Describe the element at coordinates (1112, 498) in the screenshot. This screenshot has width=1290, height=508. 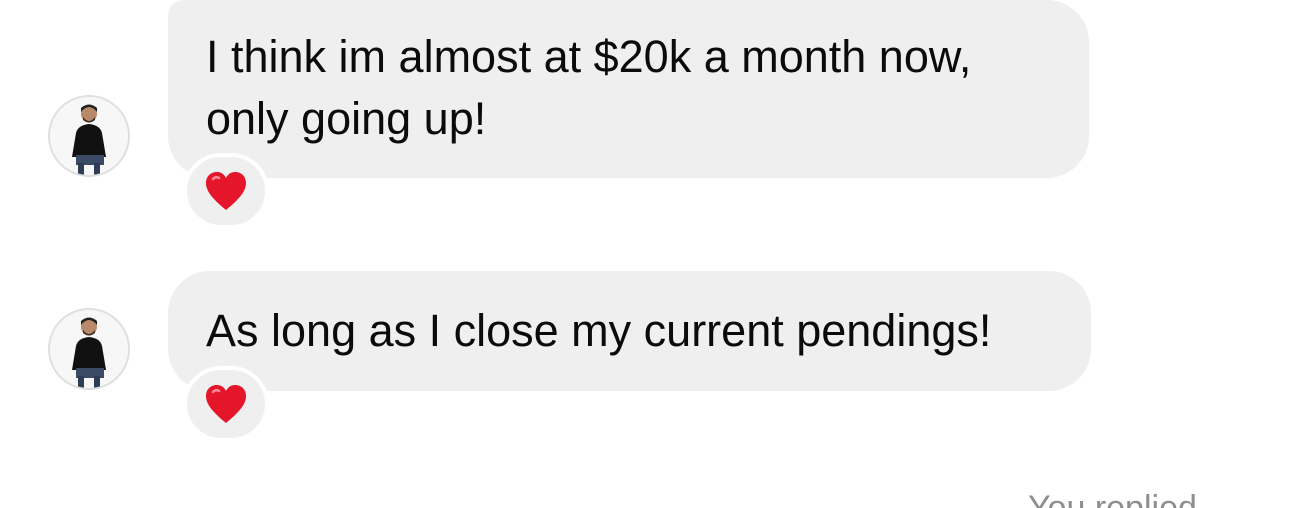
I see `reply-status-text: You replied` at that location.